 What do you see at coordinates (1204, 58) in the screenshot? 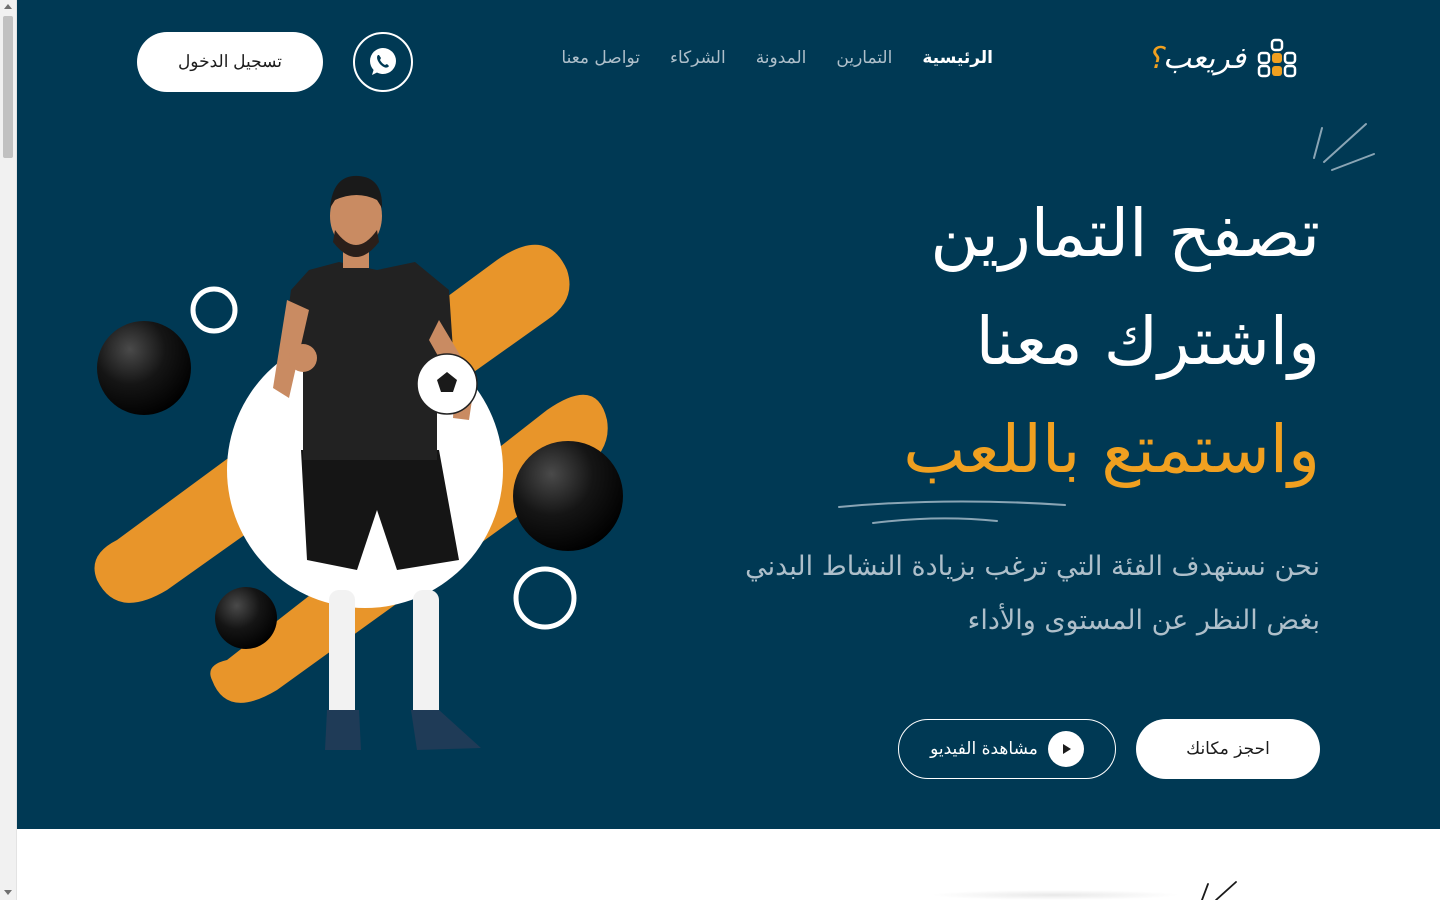
I see `logo-text: فريعب` at bounding box center [1204, 58].